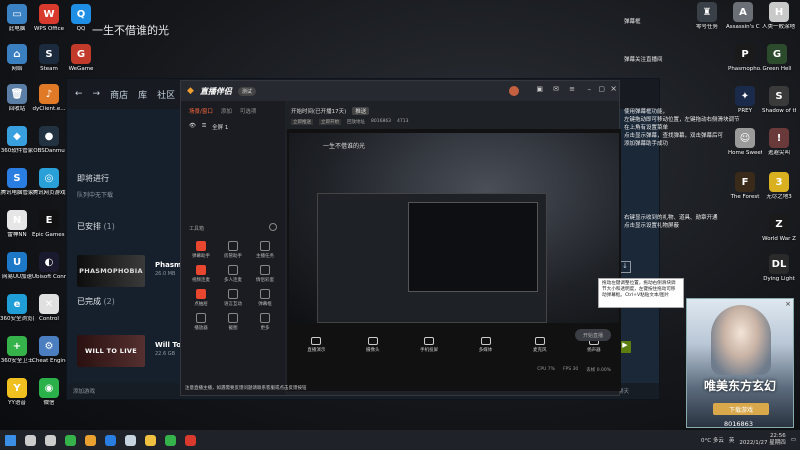 This screenshot has height=450, width=800. Describe the element at coordinates (49, 140) in the screenshot. I see `desktop-icon: ● OBSDanmu` at that location.